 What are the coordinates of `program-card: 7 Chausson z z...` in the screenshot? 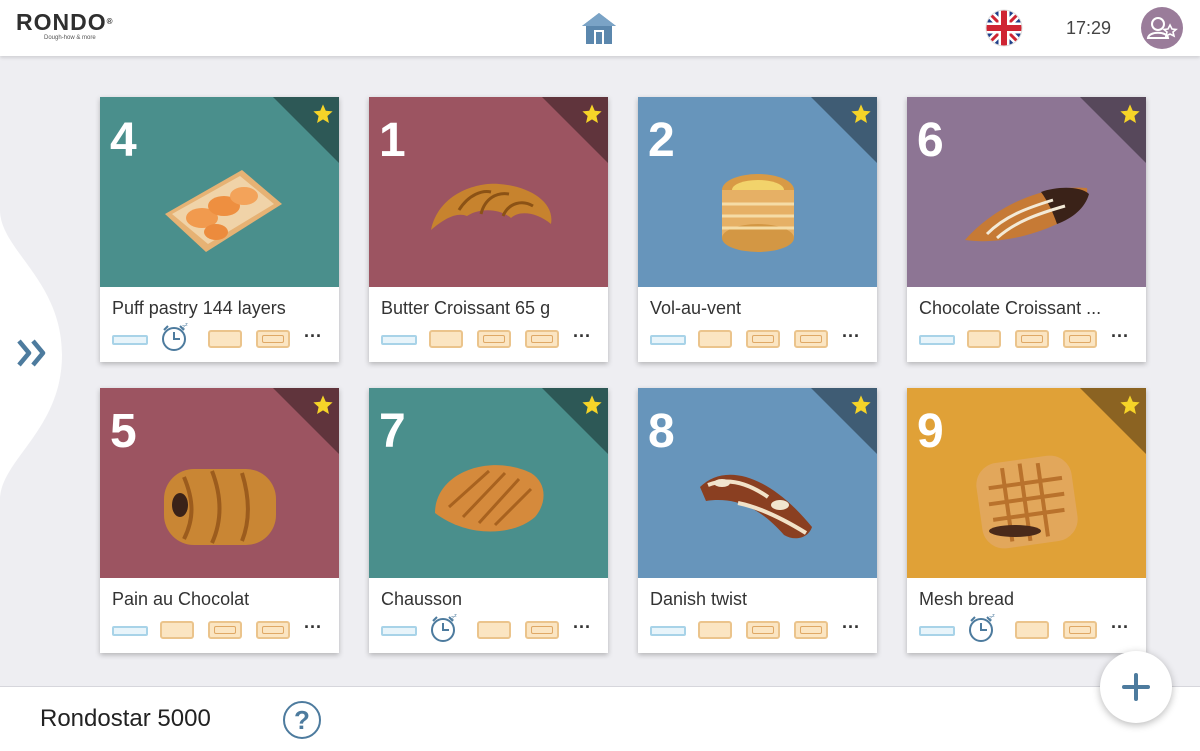 It's located at (488, 520).